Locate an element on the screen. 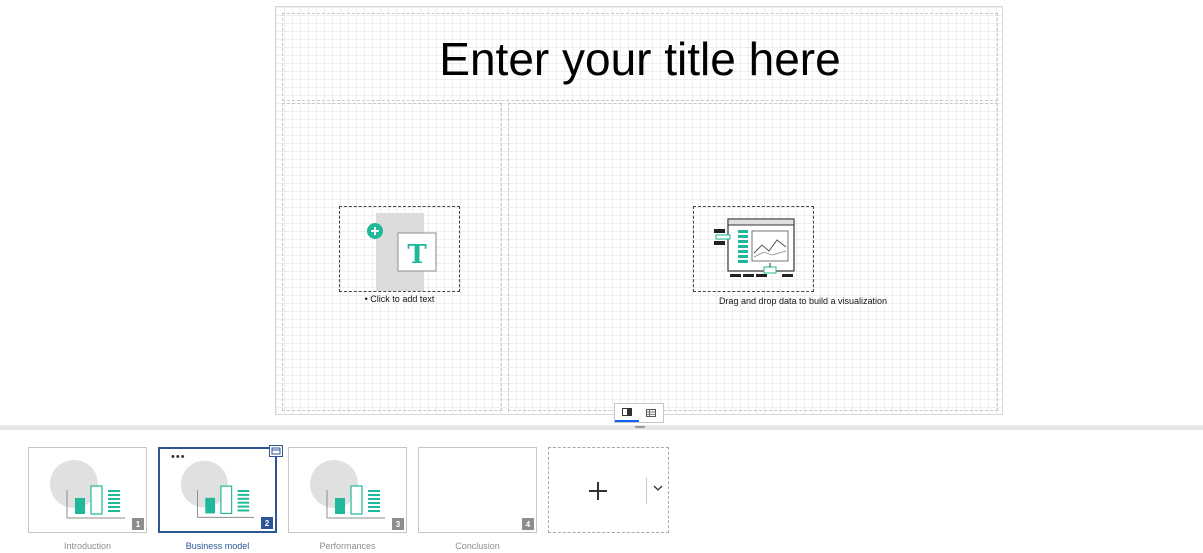 The width and height of the screenshot is (1203, 553). add-slide-button is located at coordinates (608, 490).